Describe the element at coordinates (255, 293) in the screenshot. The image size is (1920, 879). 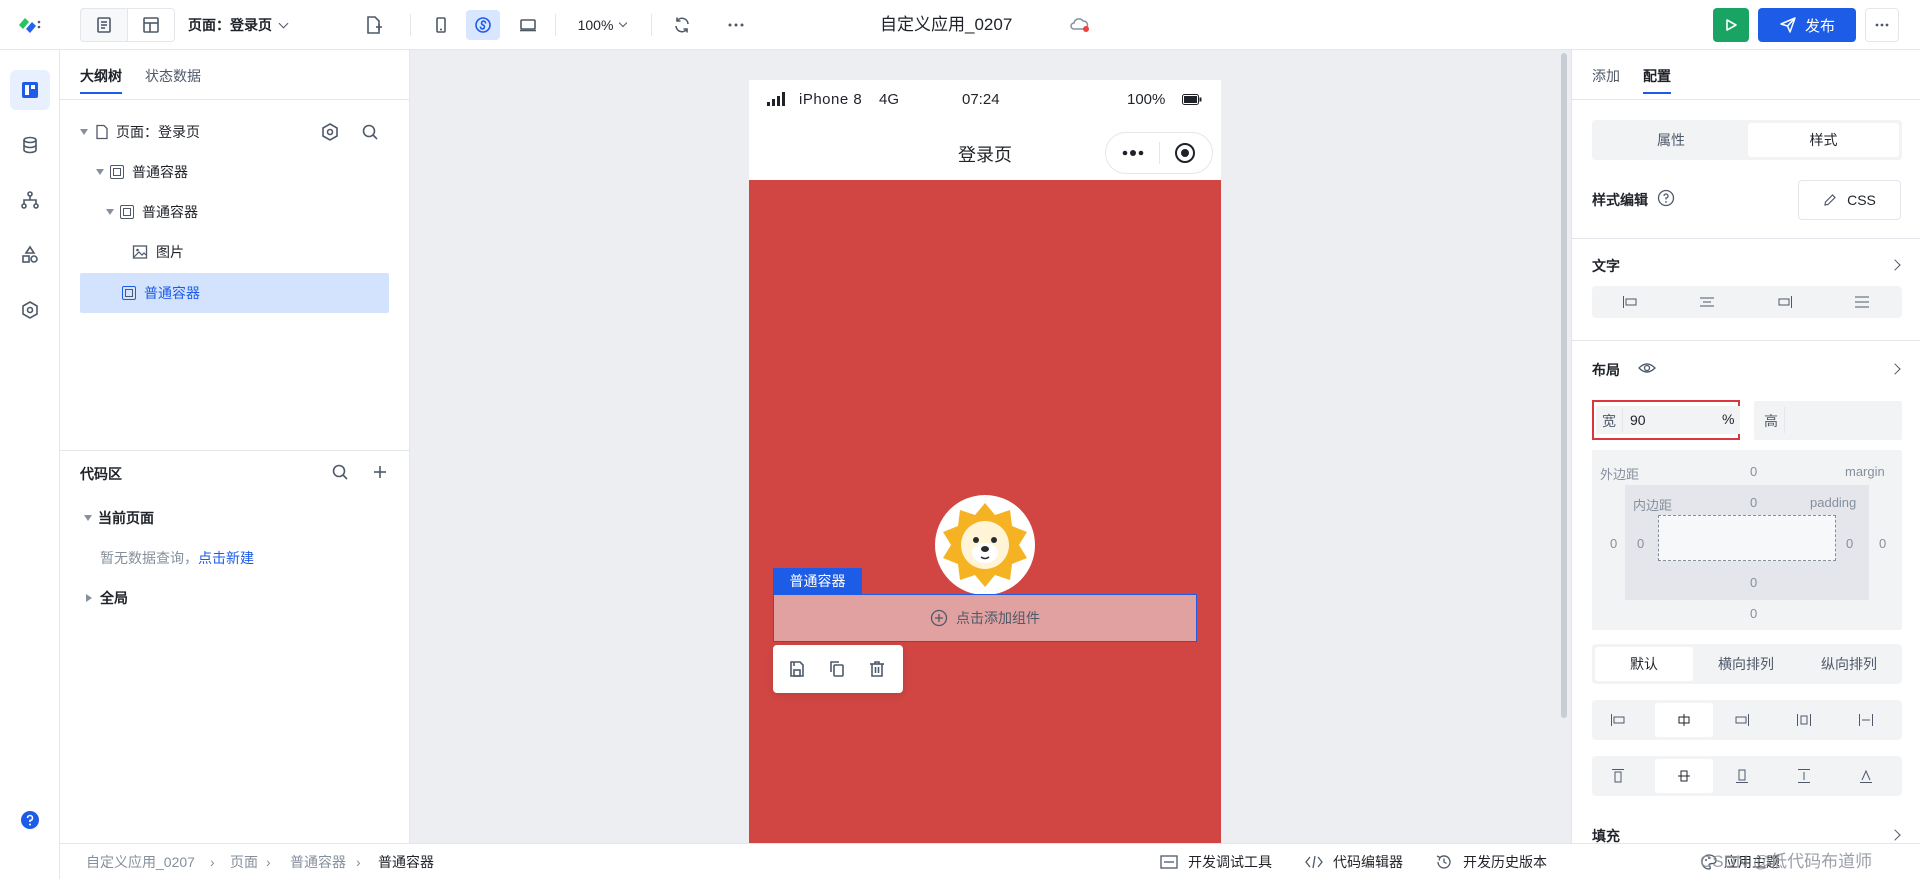
I see `tree-node-container-selected: 普通容器` at that location.